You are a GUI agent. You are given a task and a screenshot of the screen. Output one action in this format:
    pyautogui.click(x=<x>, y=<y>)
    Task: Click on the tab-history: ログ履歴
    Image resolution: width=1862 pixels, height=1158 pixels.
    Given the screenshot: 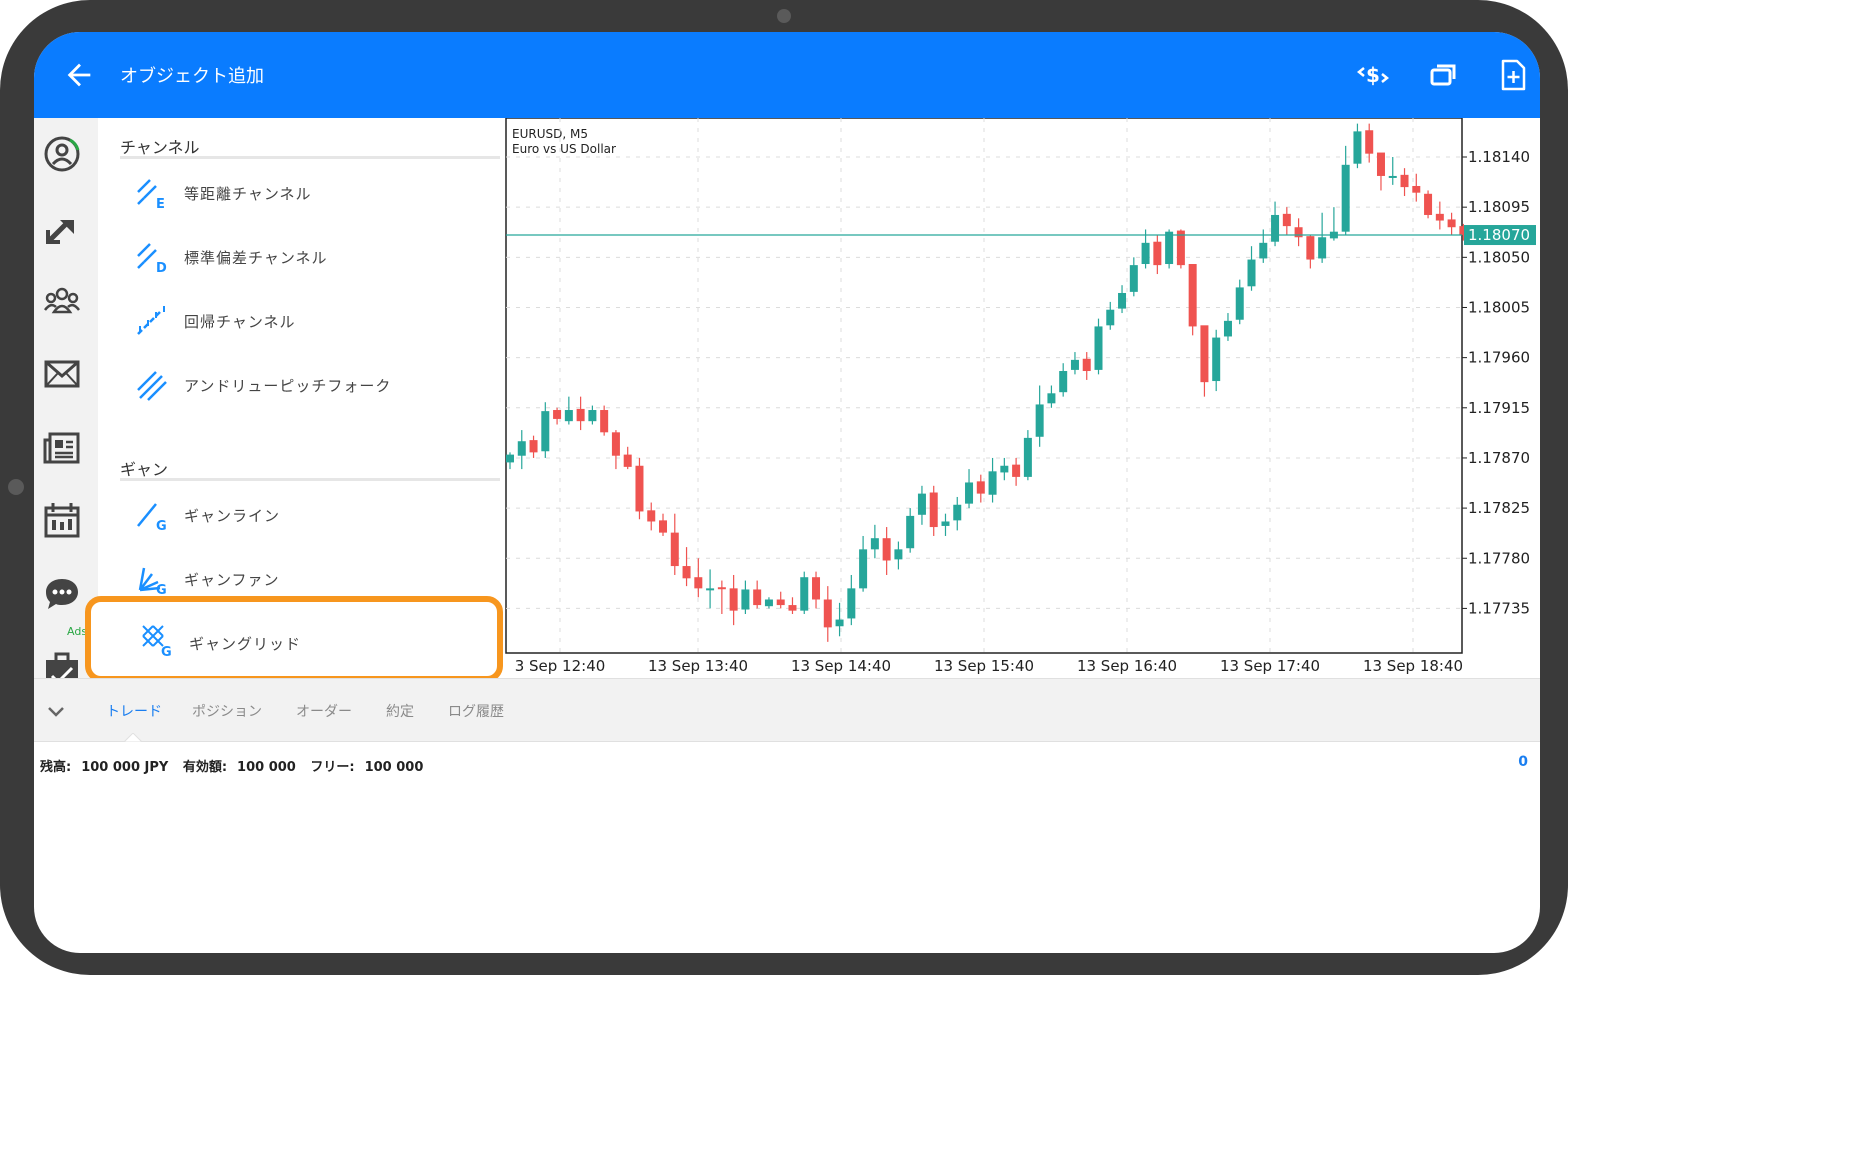 What is the action you would take?
    pyautogui.click(x=476, y=711)
    